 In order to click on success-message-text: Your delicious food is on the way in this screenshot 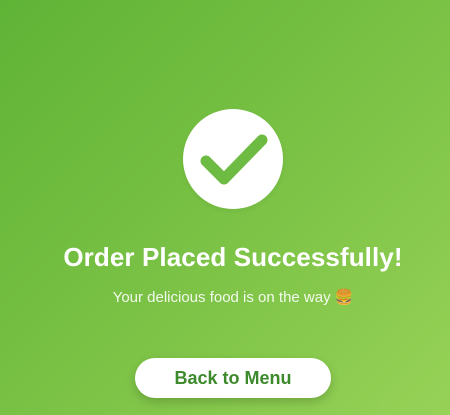, I will do `click(221, 297)`.